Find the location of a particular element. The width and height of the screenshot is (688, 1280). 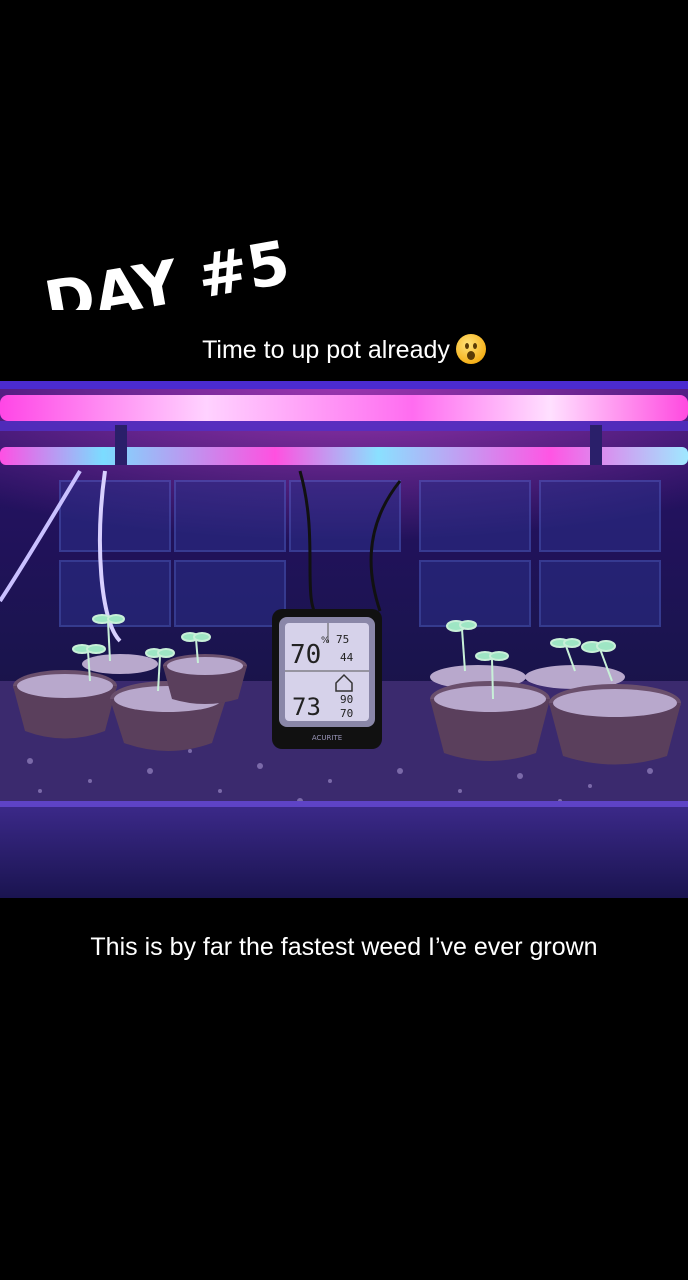

day-number-sticker: DAY #5 is located at coordinates (186, 255).